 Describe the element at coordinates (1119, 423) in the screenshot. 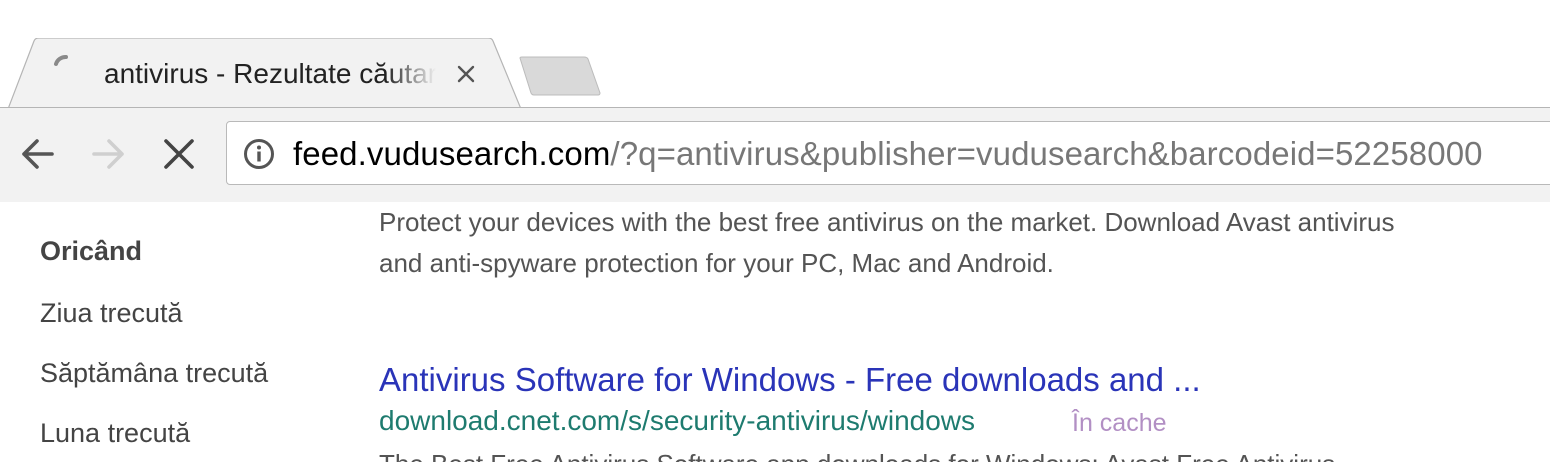

I see `cache-link: În cache` at that location.